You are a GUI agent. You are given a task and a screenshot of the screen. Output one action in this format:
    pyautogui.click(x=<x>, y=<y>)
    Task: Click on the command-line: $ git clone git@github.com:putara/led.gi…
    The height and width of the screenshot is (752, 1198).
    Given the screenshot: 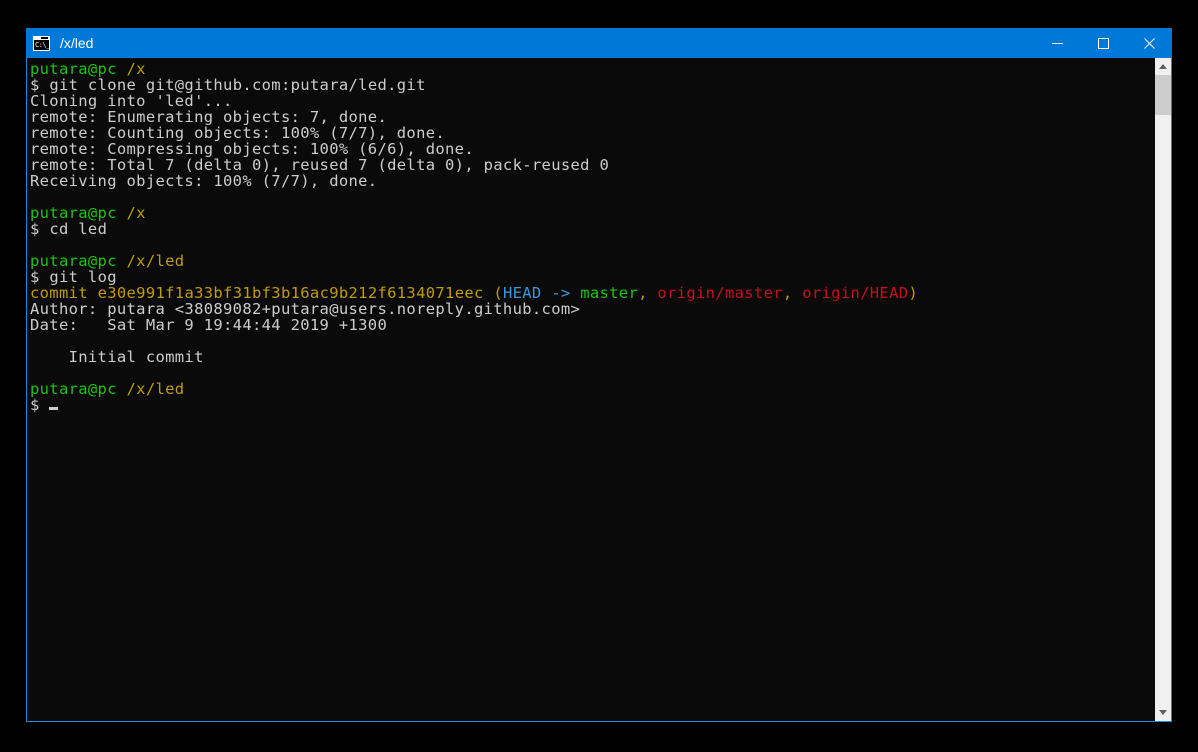 What is the action you would take?
    pyautogui.click(x=592, y=85)
    